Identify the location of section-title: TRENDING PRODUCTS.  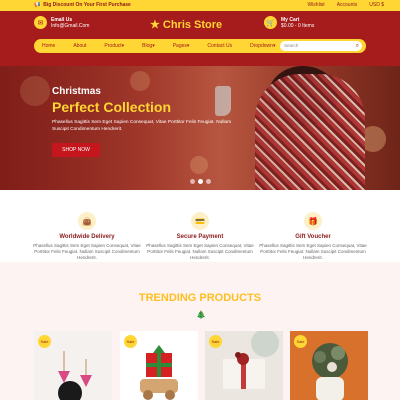
(200, 298).